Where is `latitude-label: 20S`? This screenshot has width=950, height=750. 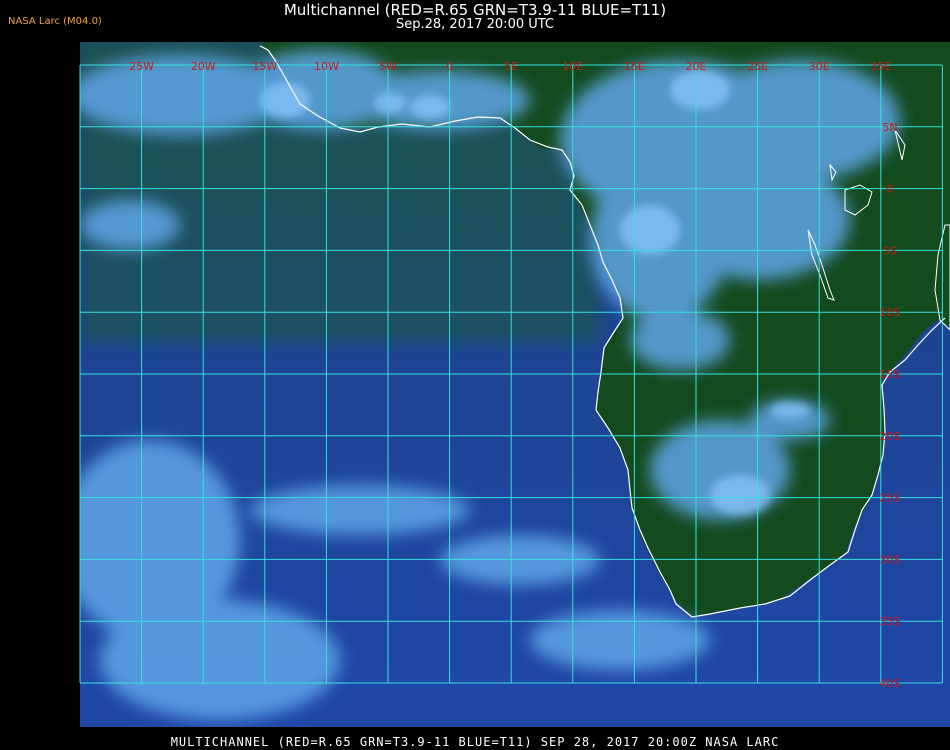
latitude-label: 20S is located at coordinates (890, 436).